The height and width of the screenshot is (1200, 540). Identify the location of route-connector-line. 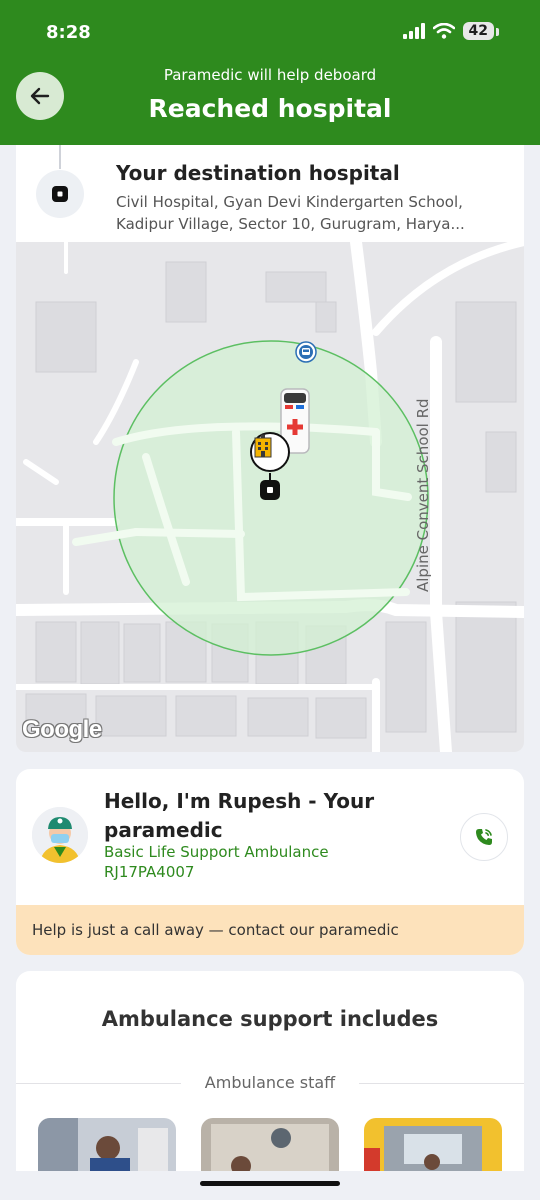
(60, 157).